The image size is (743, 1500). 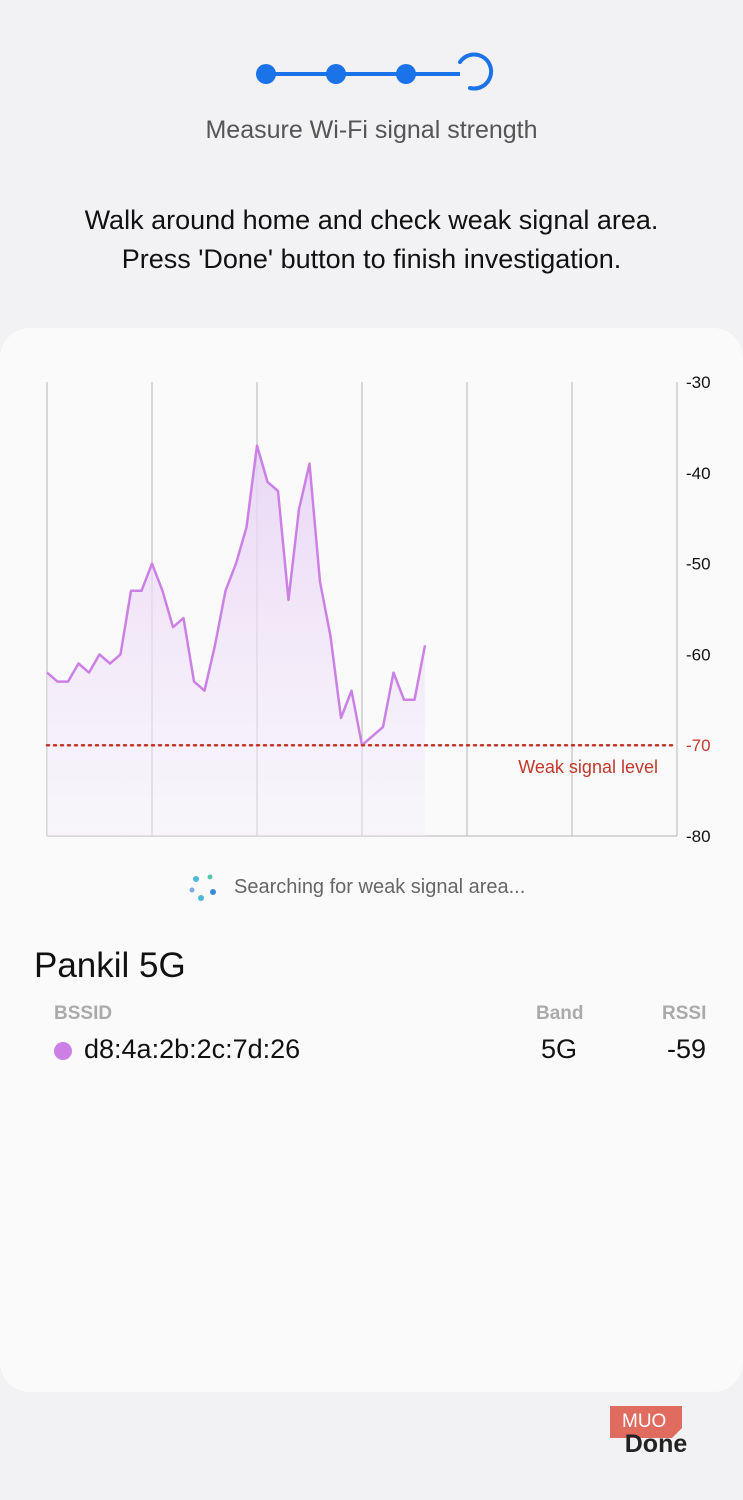 I want to click on bssid-column-header: BSSID, so click(x=83, y=1013).